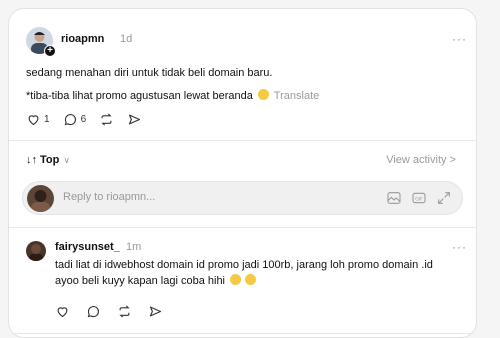  I want to click on comment-count: 6, so click(83, 119).